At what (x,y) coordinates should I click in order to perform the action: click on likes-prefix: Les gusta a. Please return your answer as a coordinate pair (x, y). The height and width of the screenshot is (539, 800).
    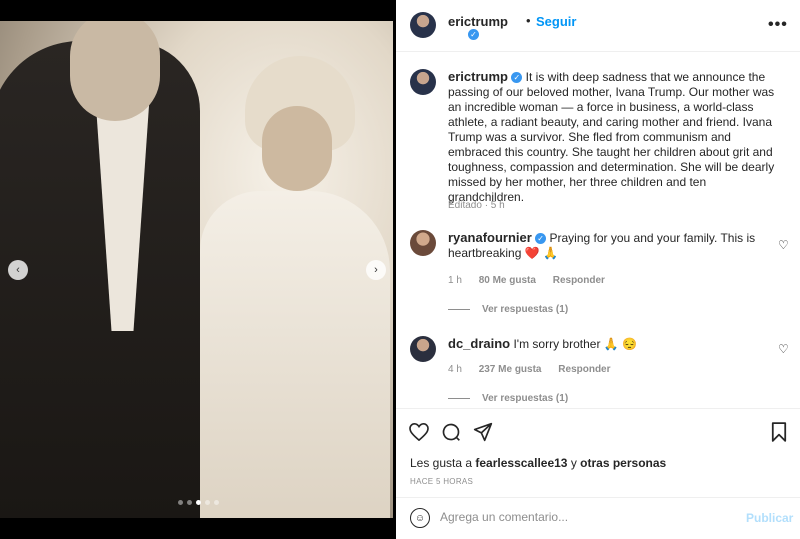
    Looking at the image, I should click on (441, 463).